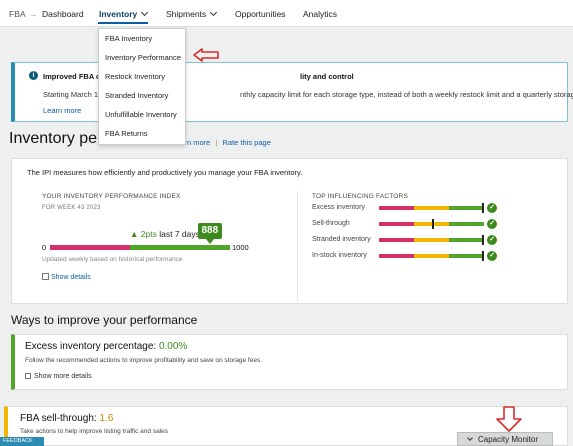  What do you see at coordinates (209, 241) in the screenshot?
I see `ipi-score-pointer` at bounding box center [209, 241].